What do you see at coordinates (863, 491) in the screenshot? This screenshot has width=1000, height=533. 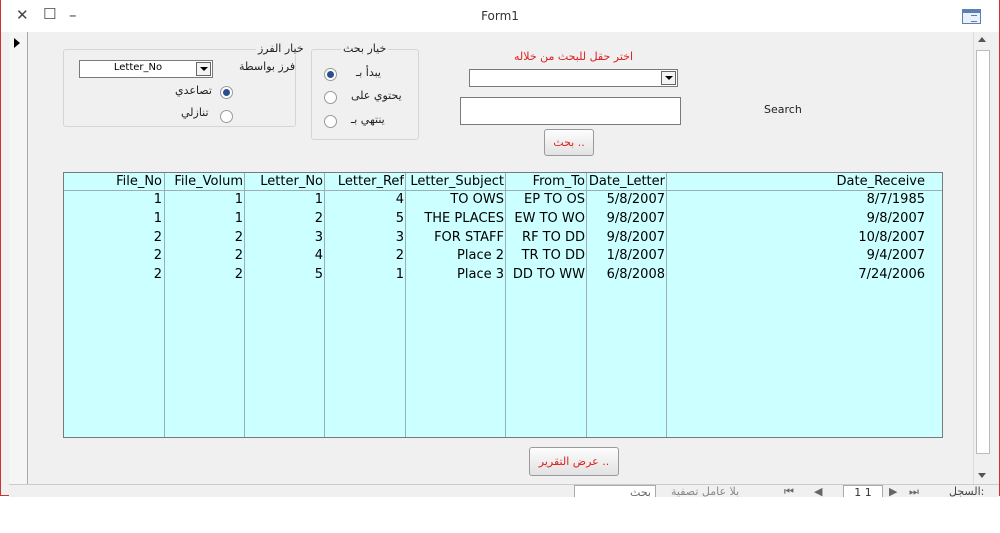 I see `record-position-input: 1 1` at bounding box center [863, 491].